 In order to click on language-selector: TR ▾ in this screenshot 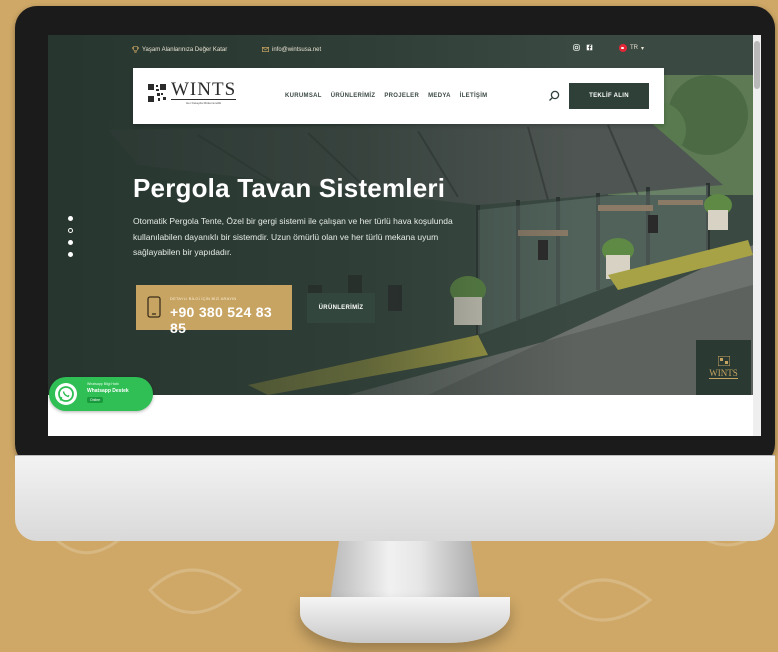, I will do `click(631, 48)`.